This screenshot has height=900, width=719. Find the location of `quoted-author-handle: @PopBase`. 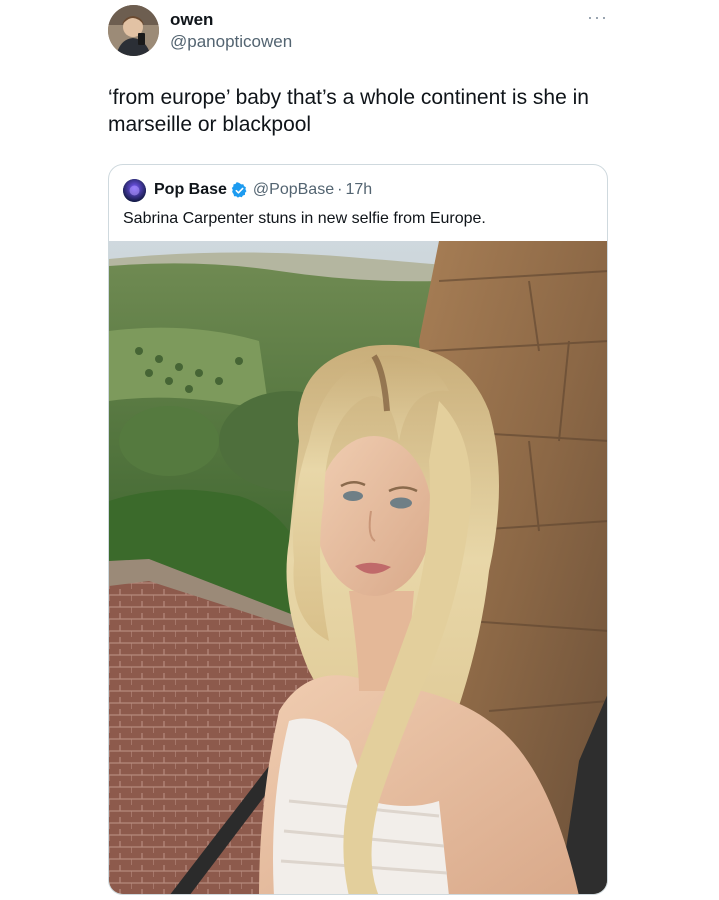

quoted-author-handle: @PopBase is located at coordinates (293, 190).